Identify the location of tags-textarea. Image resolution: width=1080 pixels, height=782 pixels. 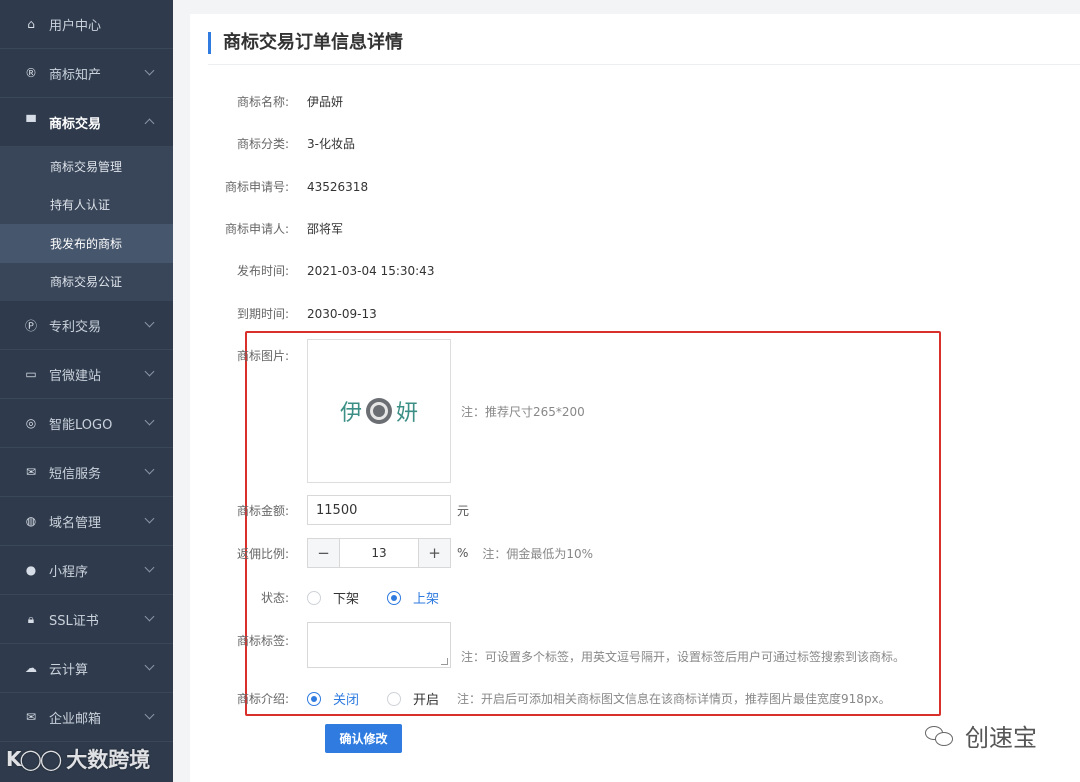
(379, 645).